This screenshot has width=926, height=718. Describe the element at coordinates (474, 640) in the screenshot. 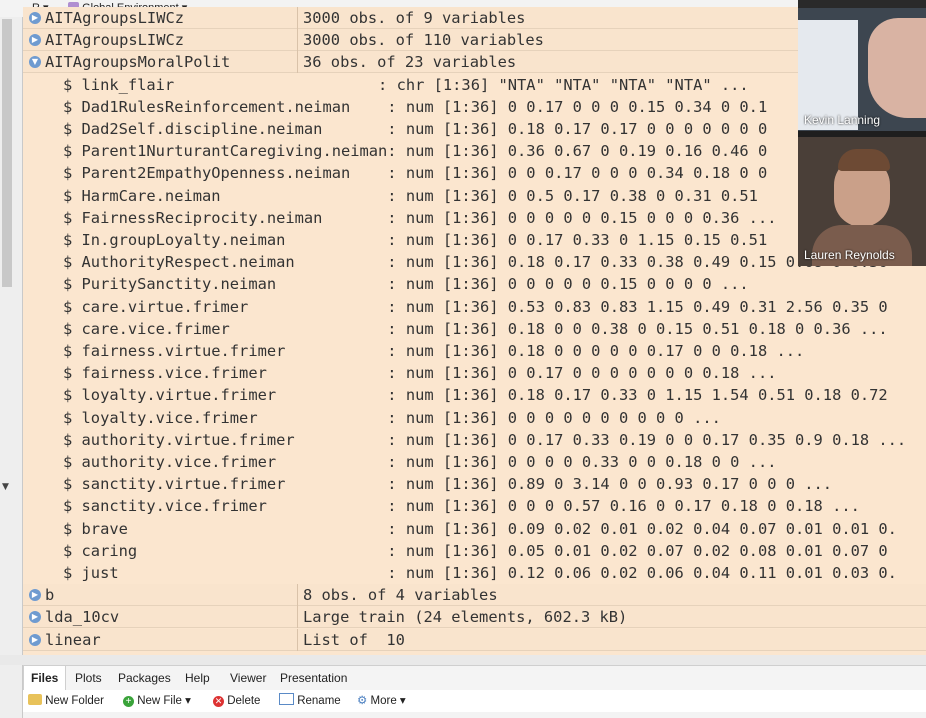

I see `environment-row: ▶ linear List of 10` at that location.